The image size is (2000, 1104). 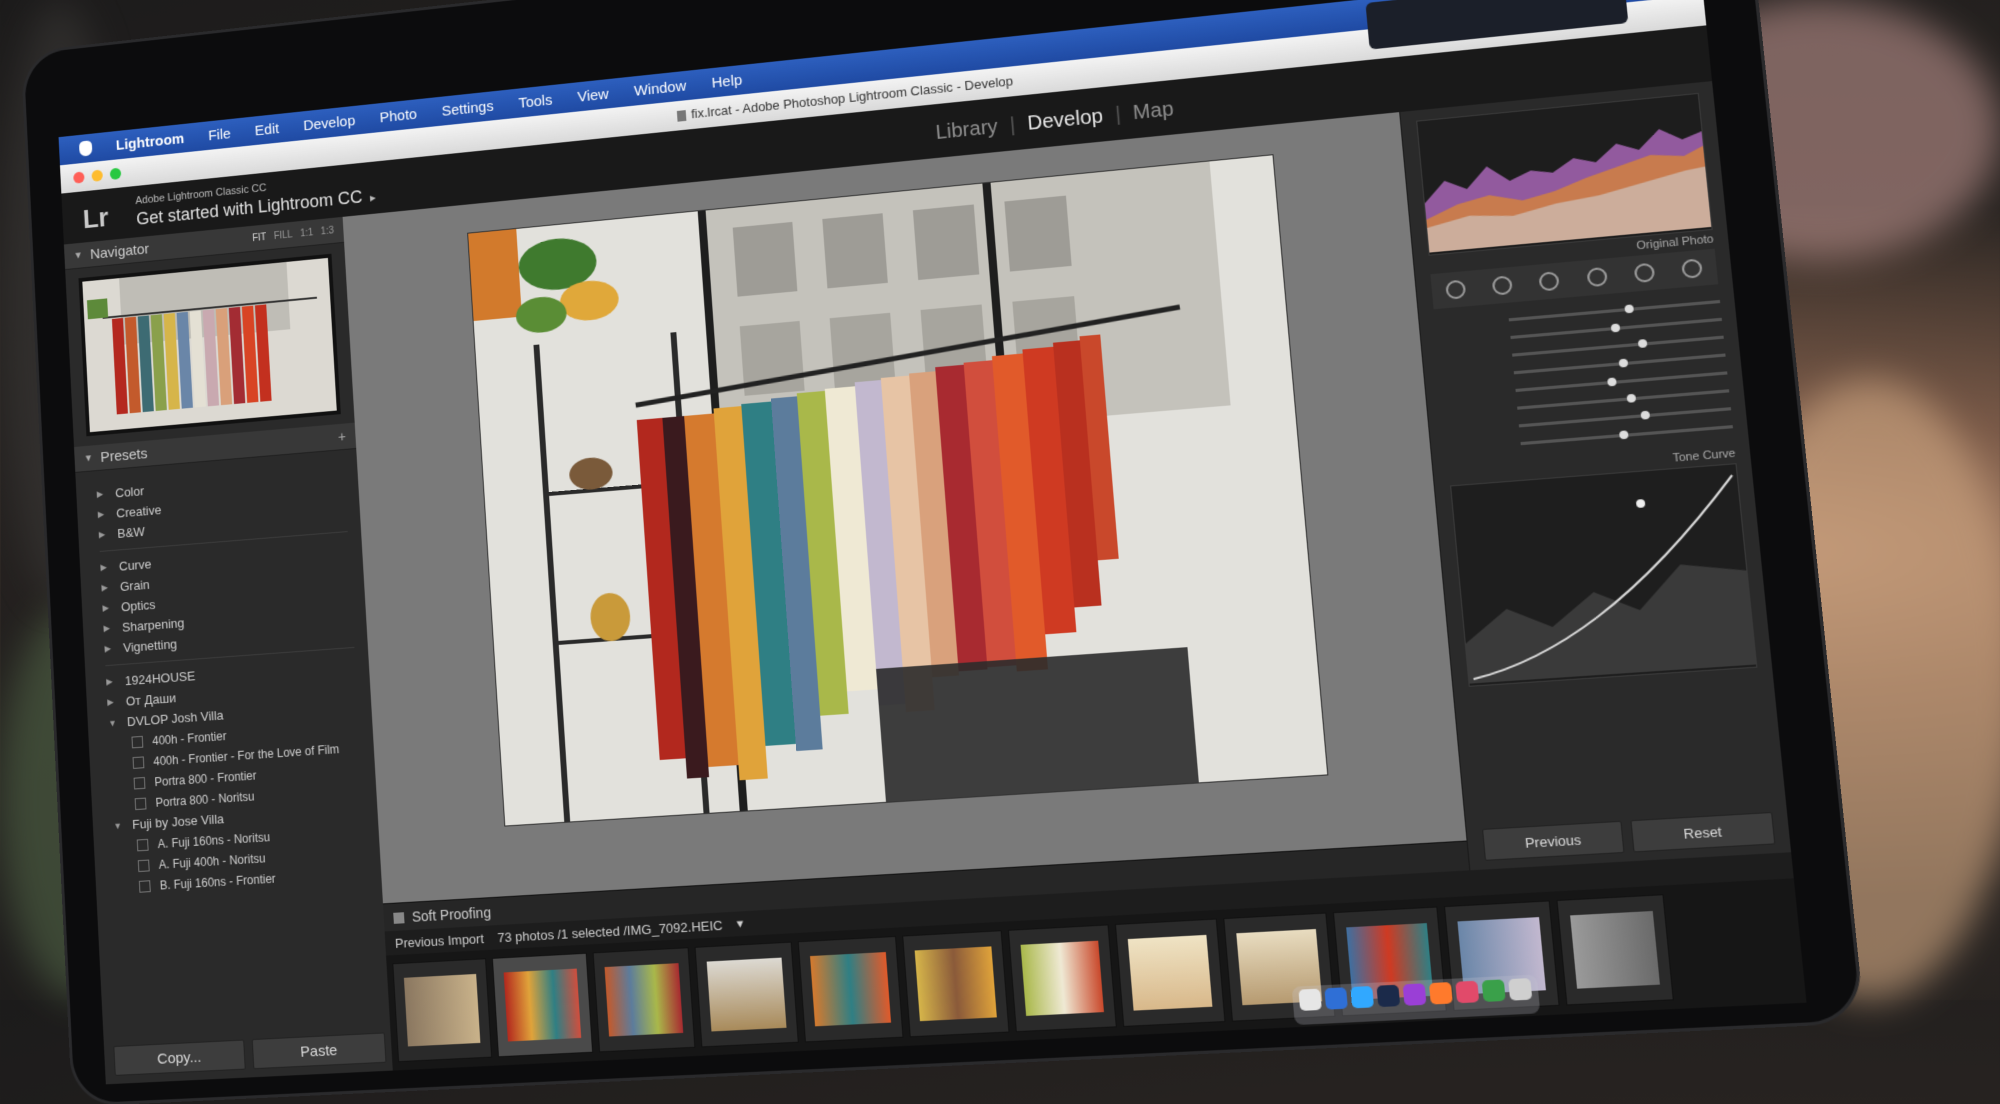 I want to click on filmstrip-source: Previous Import, so click(x=440, y=940).